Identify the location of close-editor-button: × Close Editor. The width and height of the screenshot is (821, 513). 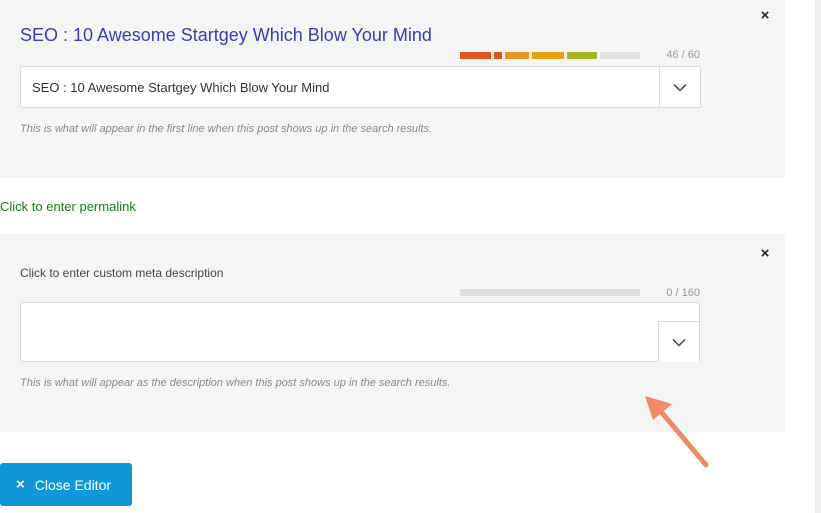
(66, 484).